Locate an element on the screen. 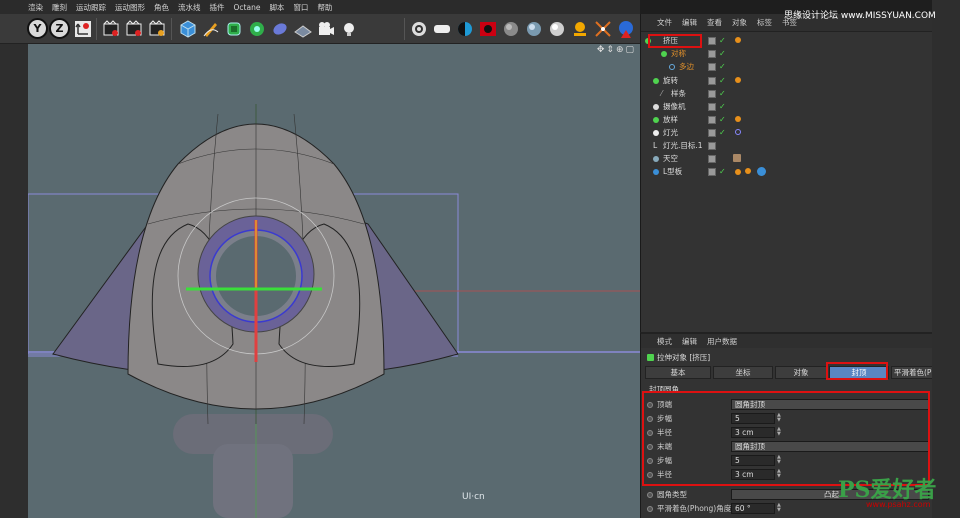 This screenshot has width=960, height=518. om-menu-edit: 编辑 is located at coordinates (689, 22).